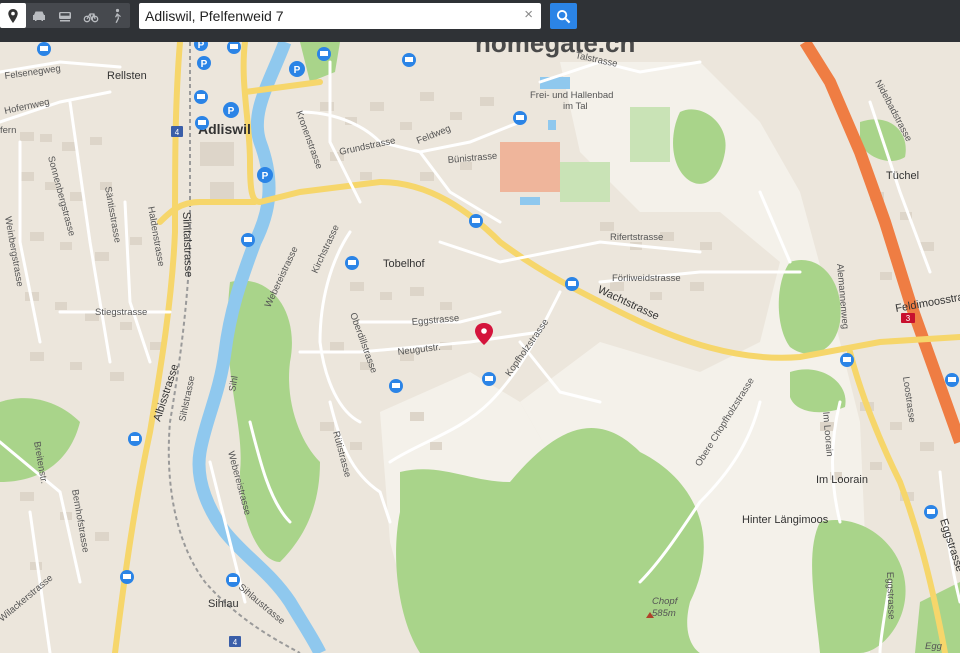 Image resolution: width=960 pixels, height=653 pixels. Describe the element at coordinates (890, 596) in the screenshot. I see `street-label-eggstrasse-south: Eggstrasse` at that location.